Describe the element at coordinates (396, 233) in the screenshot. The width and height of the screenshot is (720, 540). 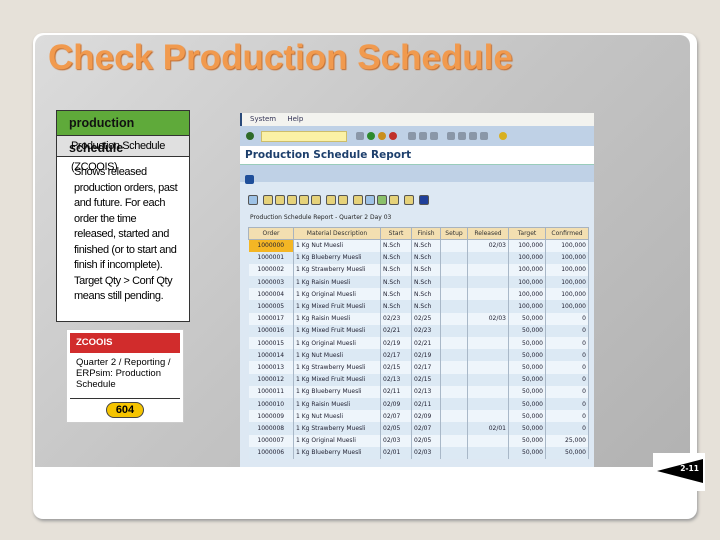
I see `col-start: Start` at that location.